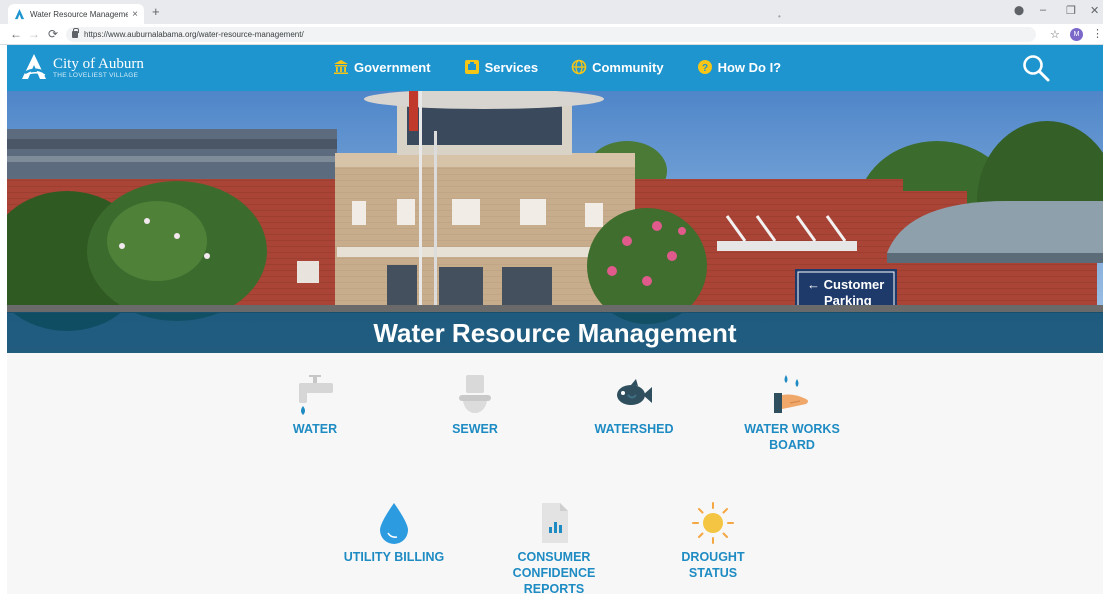 This screenshot has width=1103, height=597. What do you see at coordinates (579, 67) in the screenshot?
I see `globe-icon` at bounding box center [579, 67].